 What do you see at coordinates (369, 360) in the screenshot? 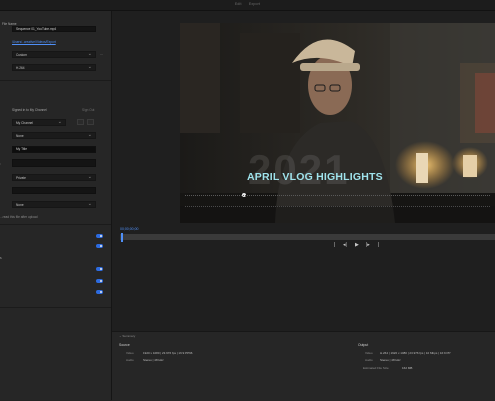
I see `output-audio-label: Audio` at bounding box center [369, 360].